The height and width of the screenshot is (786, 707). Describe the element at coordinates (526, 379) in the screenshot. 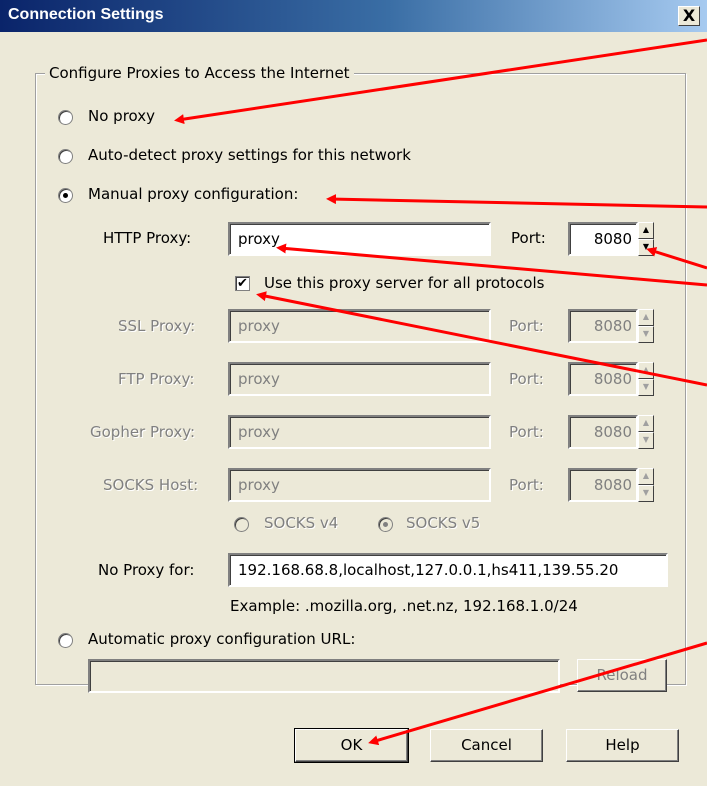

I see `ftp-port-label: Port:` at that location.